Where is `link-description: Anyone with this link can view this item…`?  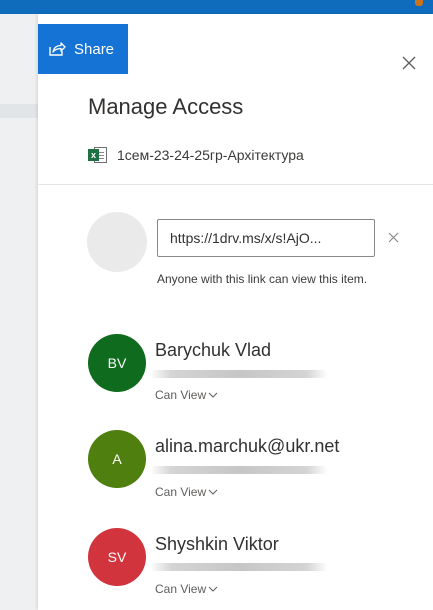
link-description: Anyone with this link can view this item… is located at coordinates (262, 279).